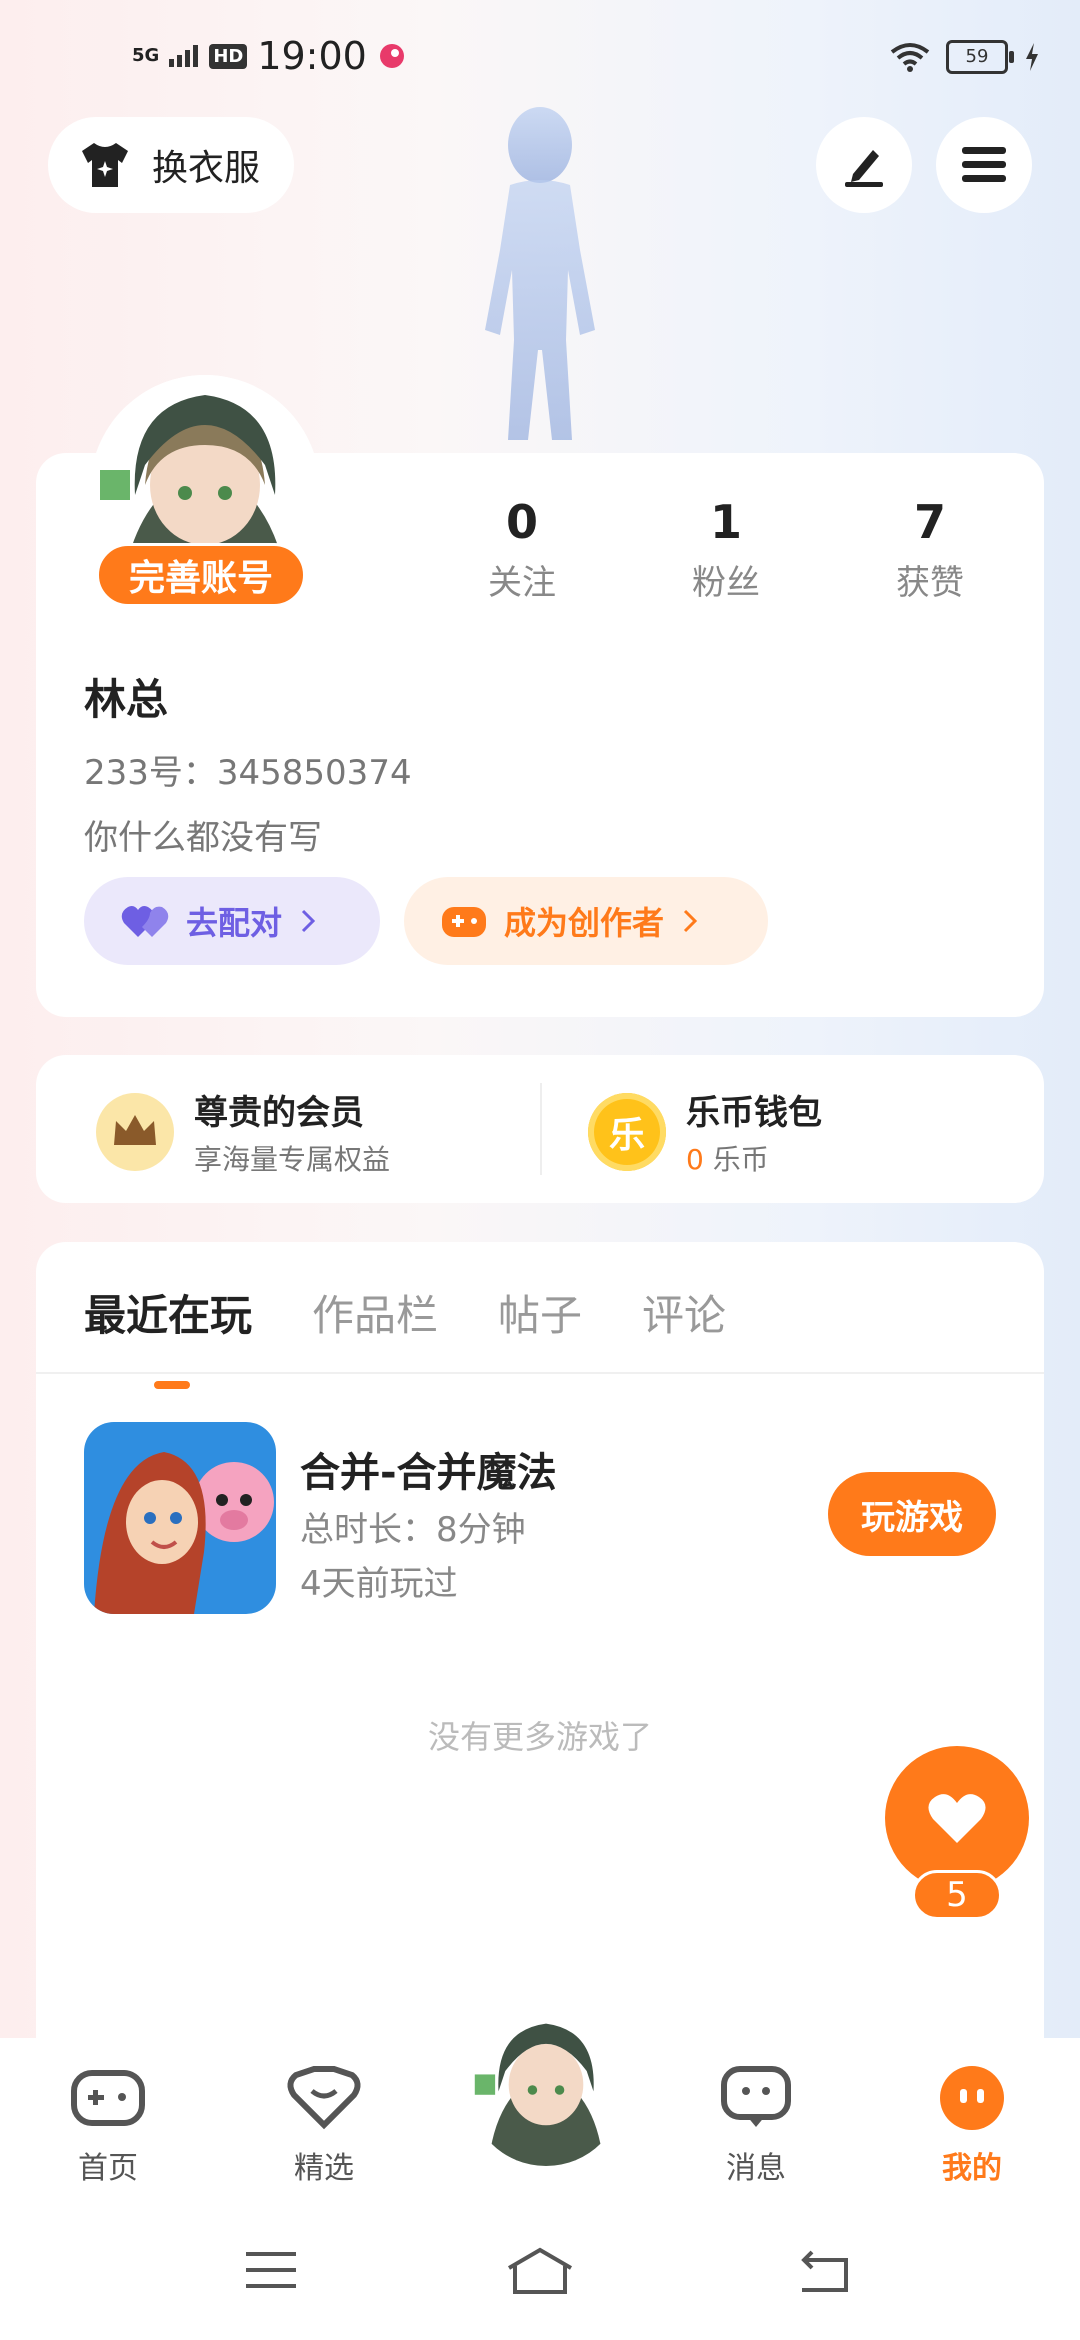 This screenshot has width=1080, height=2340. Describe the element at coordinates (684, 1312) in the screenshot. I see `tab-comments: 评论` at that location.